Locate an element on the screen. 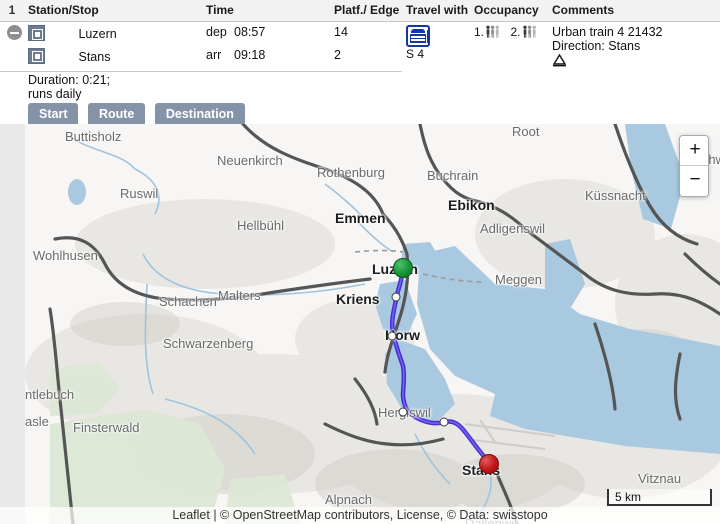  time-prefix-arrival: arr is located at coordinates (214, 54).